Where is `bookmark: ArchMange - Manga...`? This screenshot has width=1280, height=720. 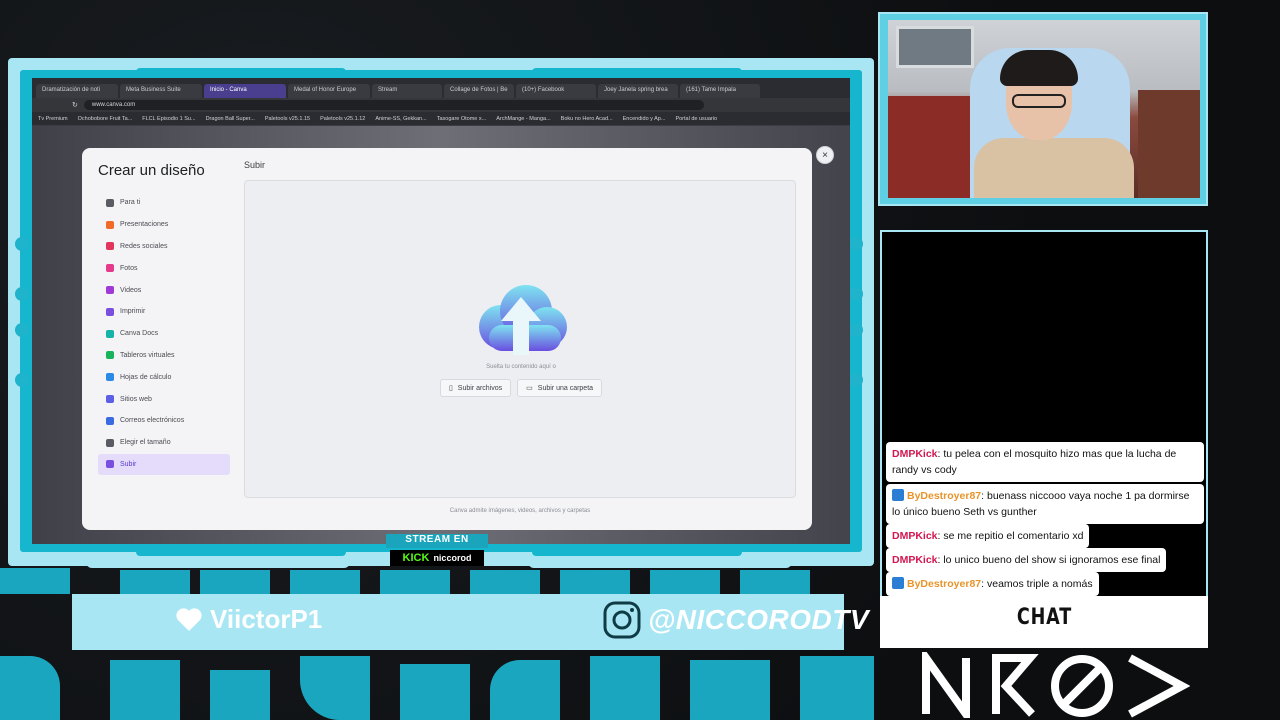
bookmark: ArchMange - Manga... is located at coordinates (523, 119).